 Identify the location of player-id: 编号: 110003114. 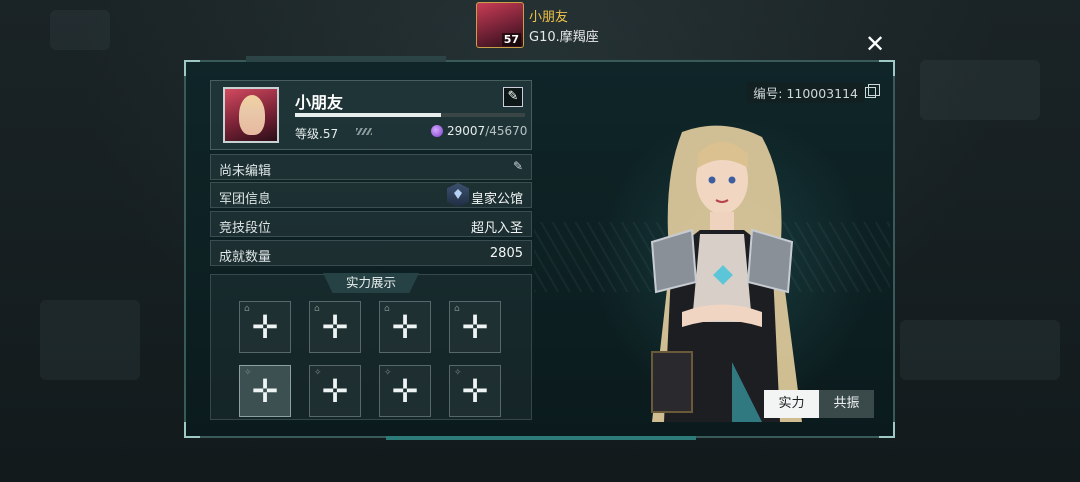
(805, 92).